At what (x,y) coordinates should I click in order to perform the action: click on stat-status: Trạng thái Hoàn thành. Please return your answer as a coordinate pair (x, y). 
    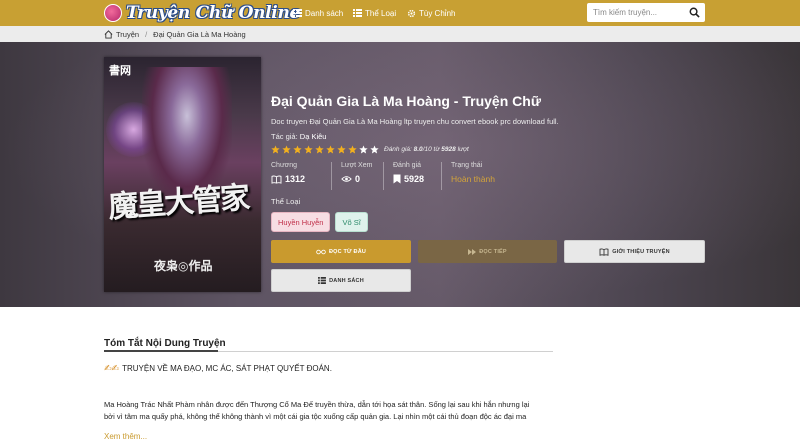
    Looking at the image, I should click on (476, 176).